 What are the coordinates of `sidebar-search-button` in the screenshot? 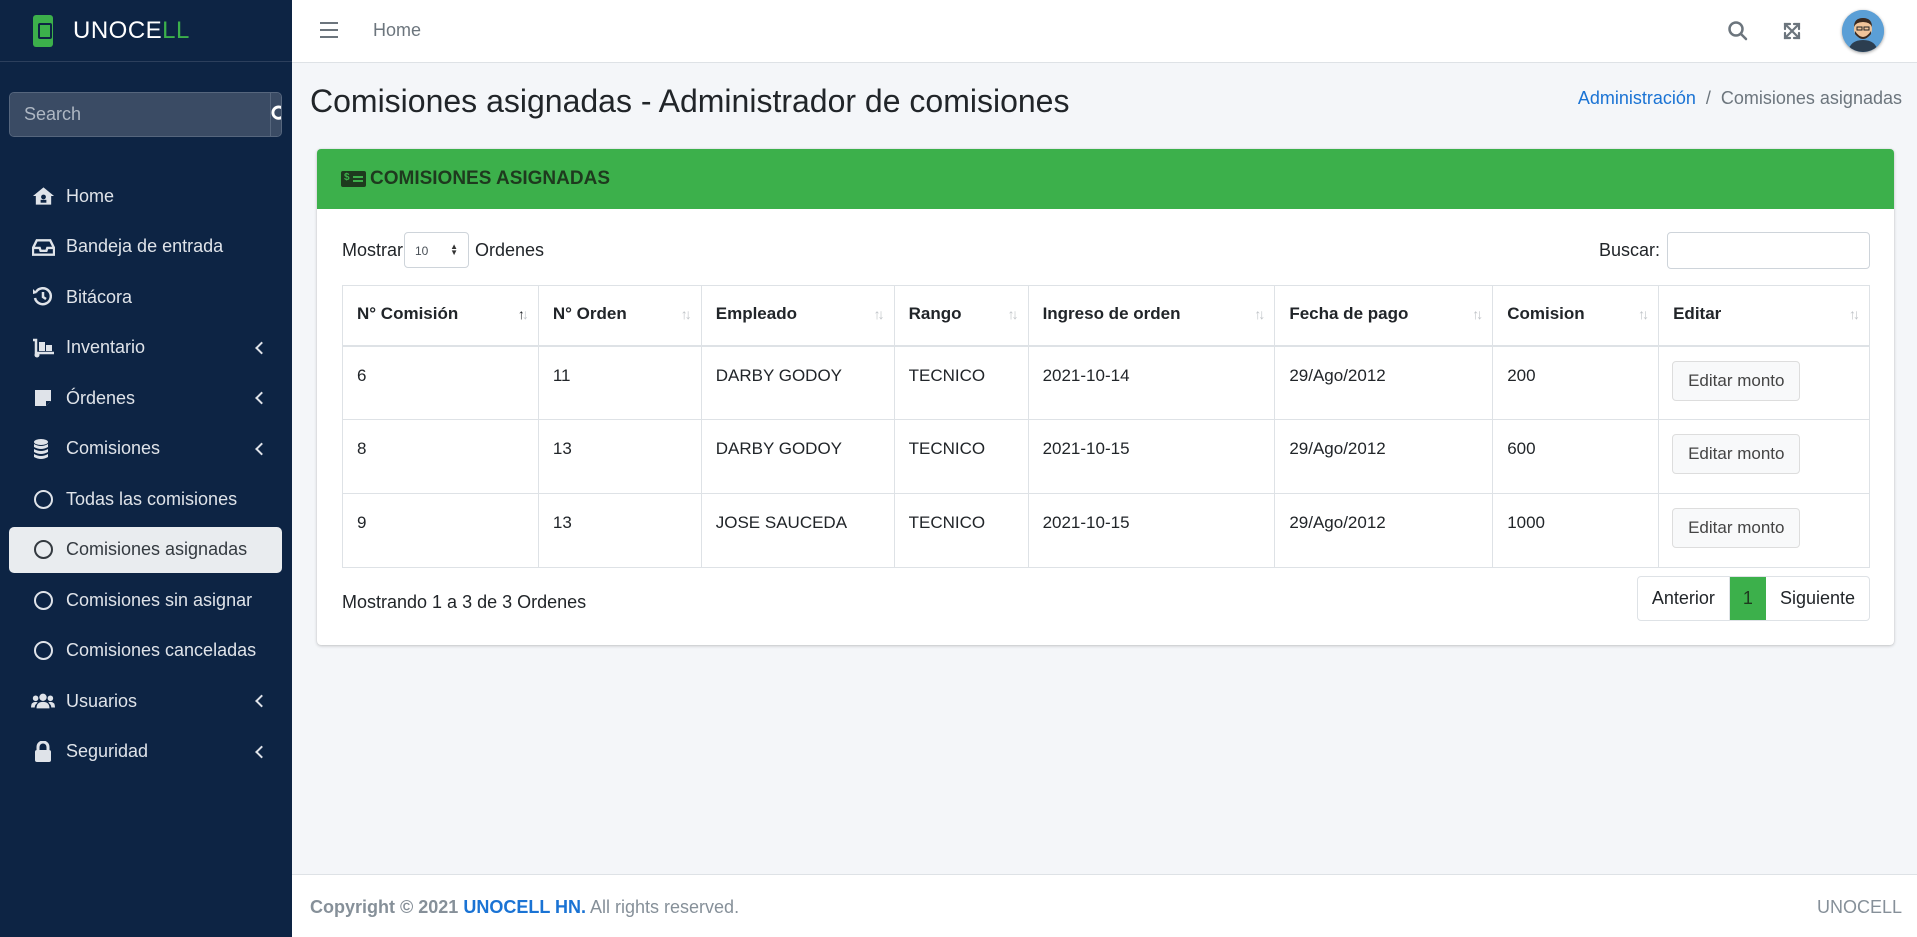 It's located at (275, 114).